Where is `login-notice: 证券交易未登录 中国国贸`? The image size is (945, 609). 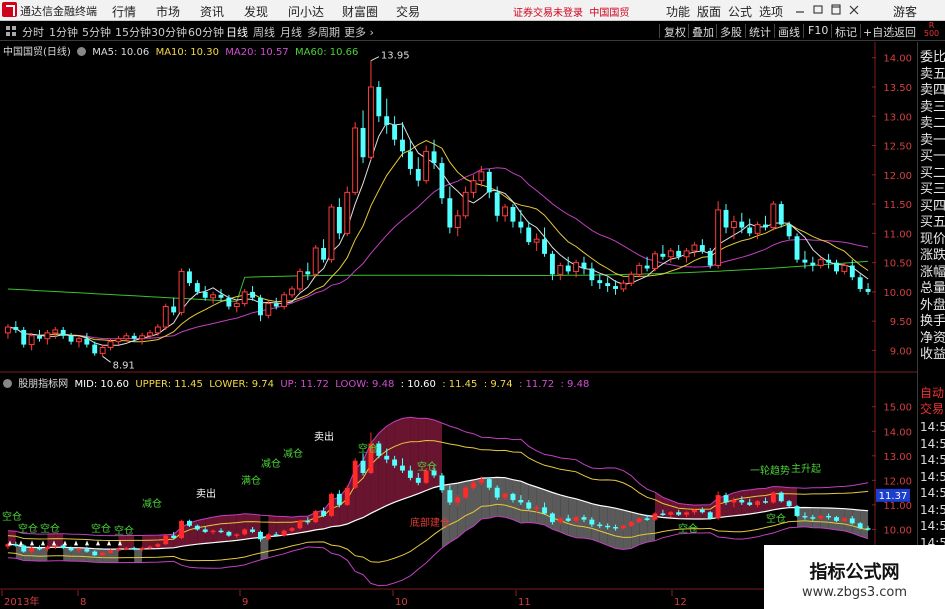 login-notice: 证券交易未登录 中国国贸 is located at coordinates (571, 11).